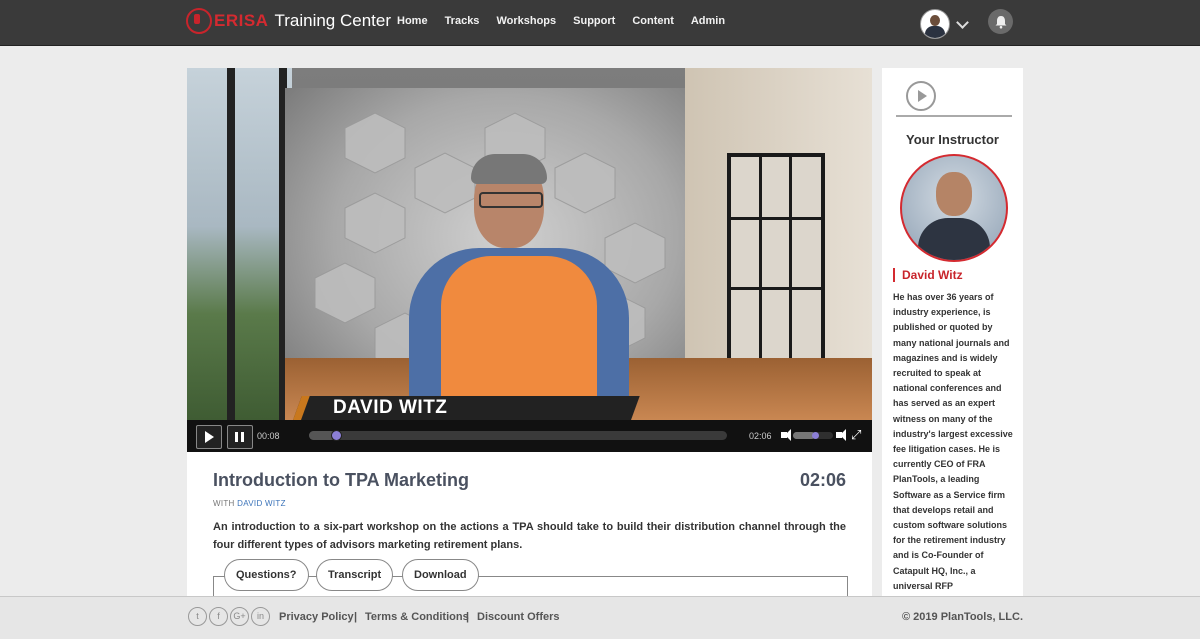 The width and height of the screenshot is (1200, 639). I want to click on byline-prefix: WITH, so click(224, 503).